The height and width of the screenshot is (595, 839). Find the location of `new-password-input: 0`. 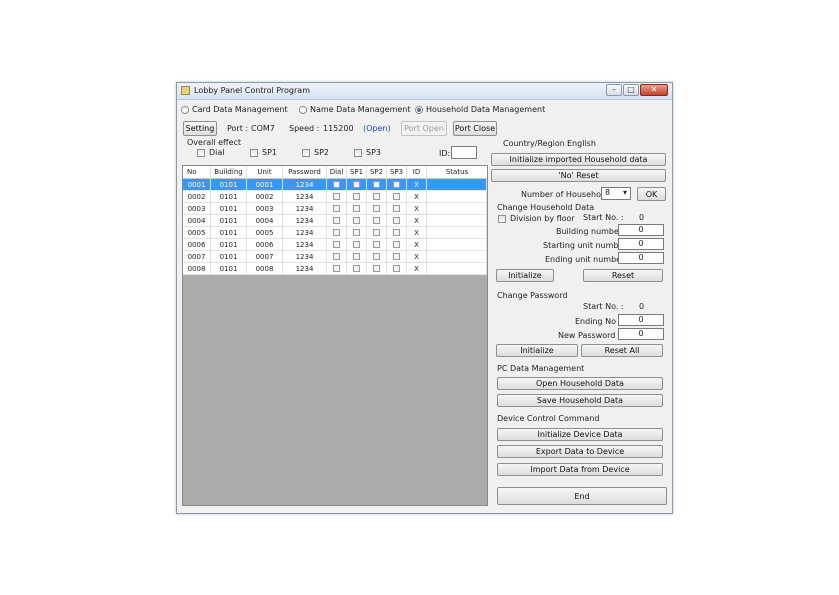

new-password-input: 0 is located at coordinates (641, 334).